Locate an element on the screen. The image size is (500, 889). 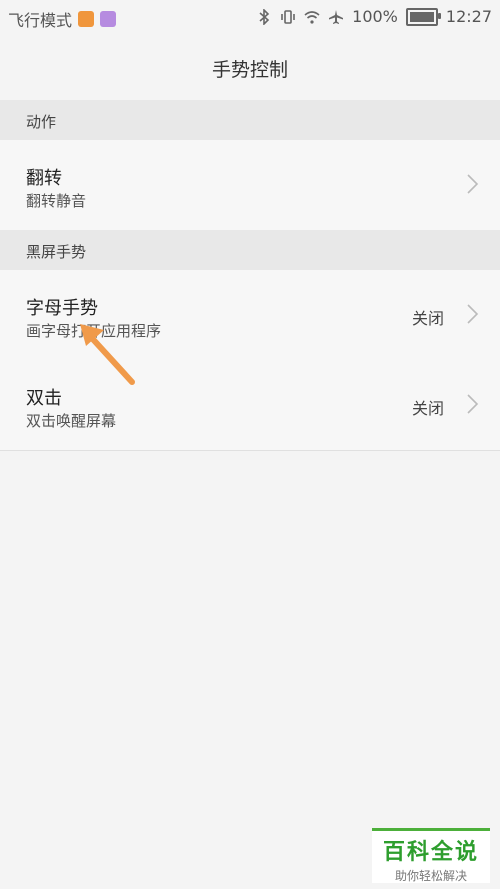
gallery-notification-icon is located at coordinates (108, 19).